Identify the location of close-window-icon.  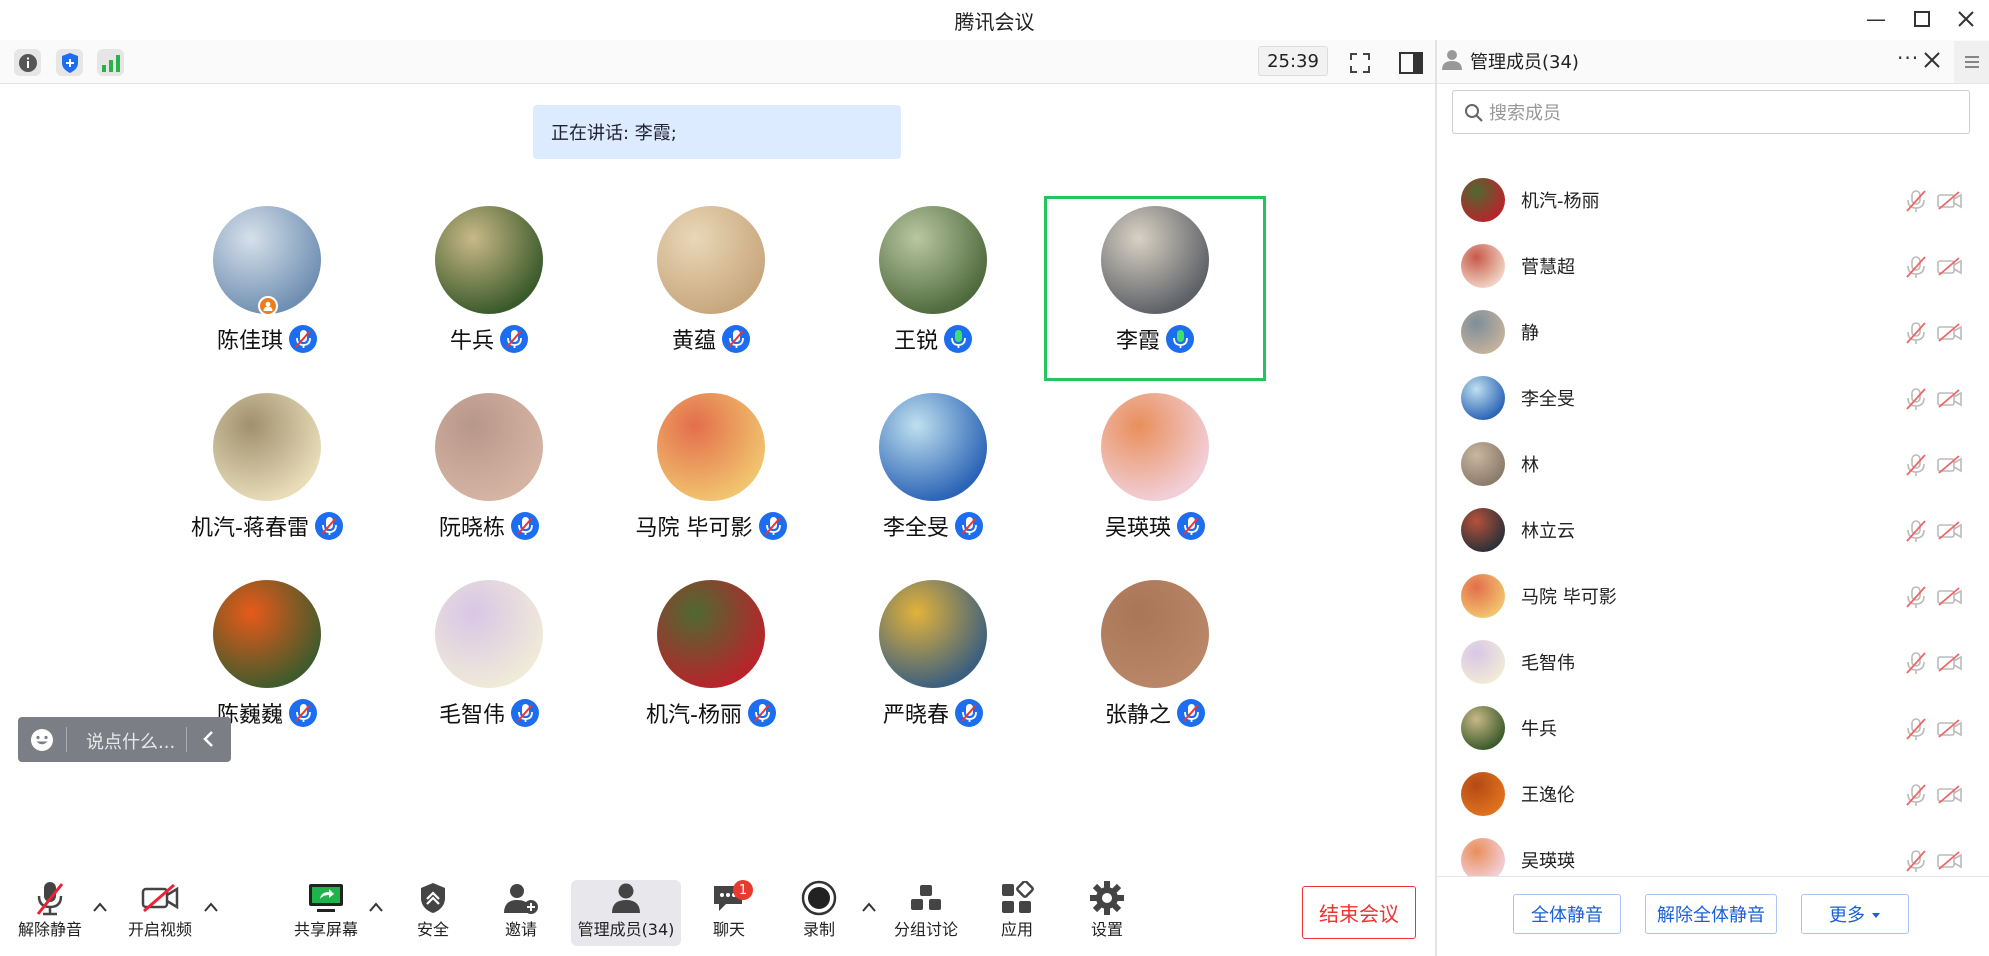
(1966, 19).